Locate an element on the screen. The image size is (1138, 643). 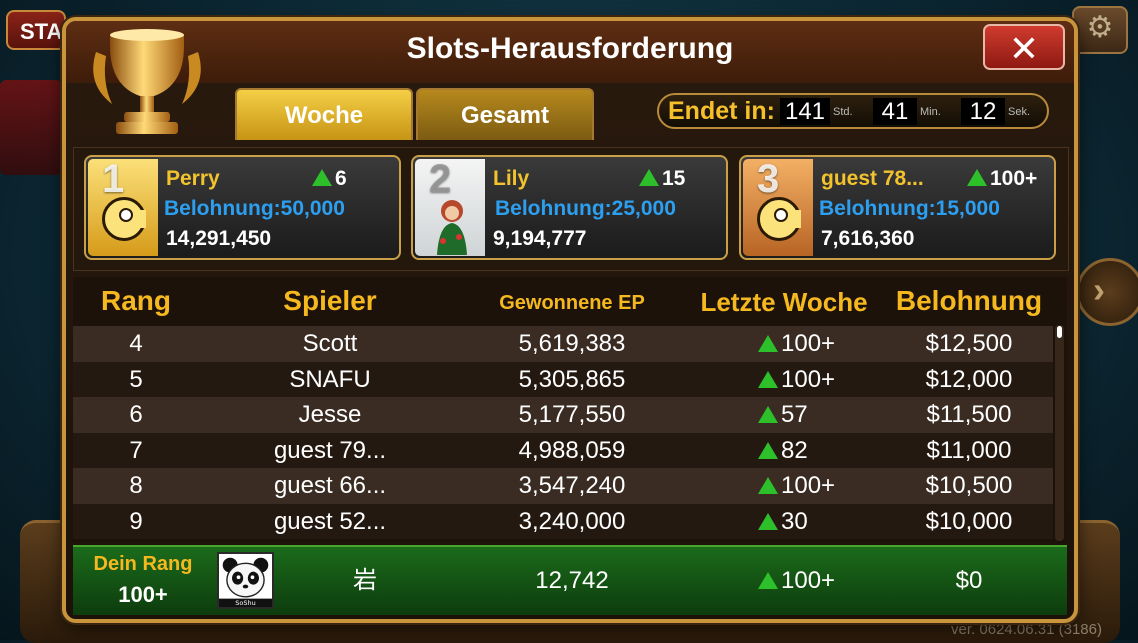
row-last-week: 30 is located at coordinates (818, 522).